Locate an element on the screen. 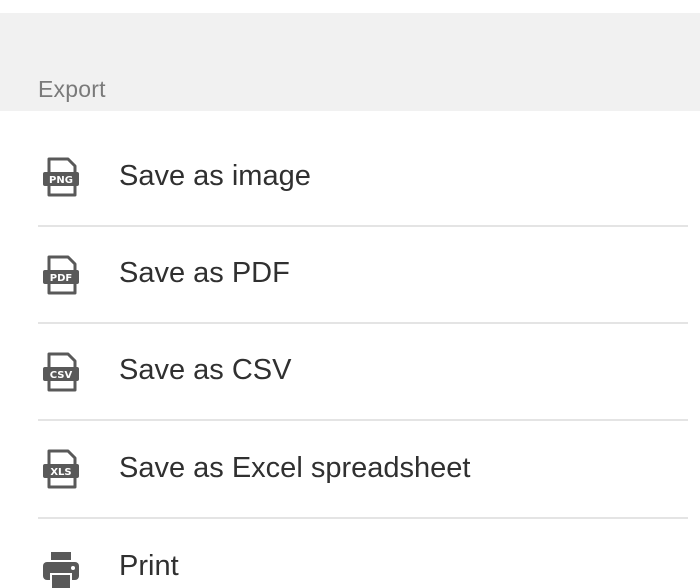 The height and width of the screenshot is (588, 700). save-as-csv-label: Save as CSV is located at coordinates (205, 370).